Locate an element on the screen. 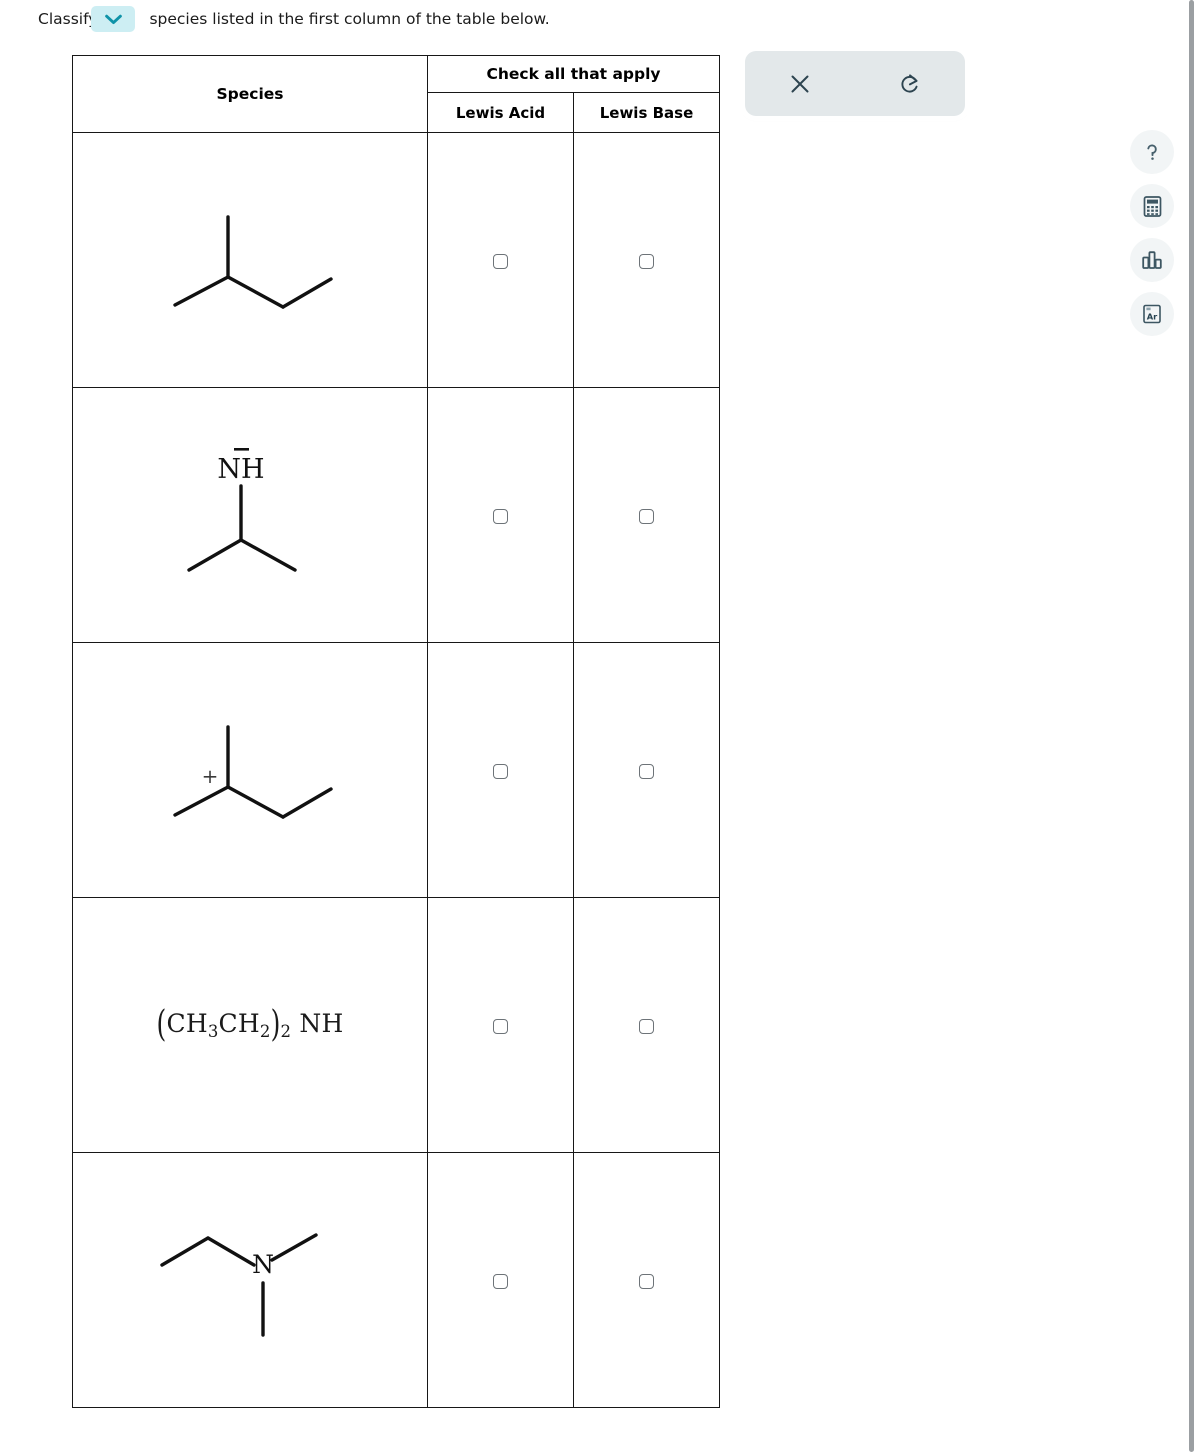  answer-toolbar is located at coordinates (855, 83).